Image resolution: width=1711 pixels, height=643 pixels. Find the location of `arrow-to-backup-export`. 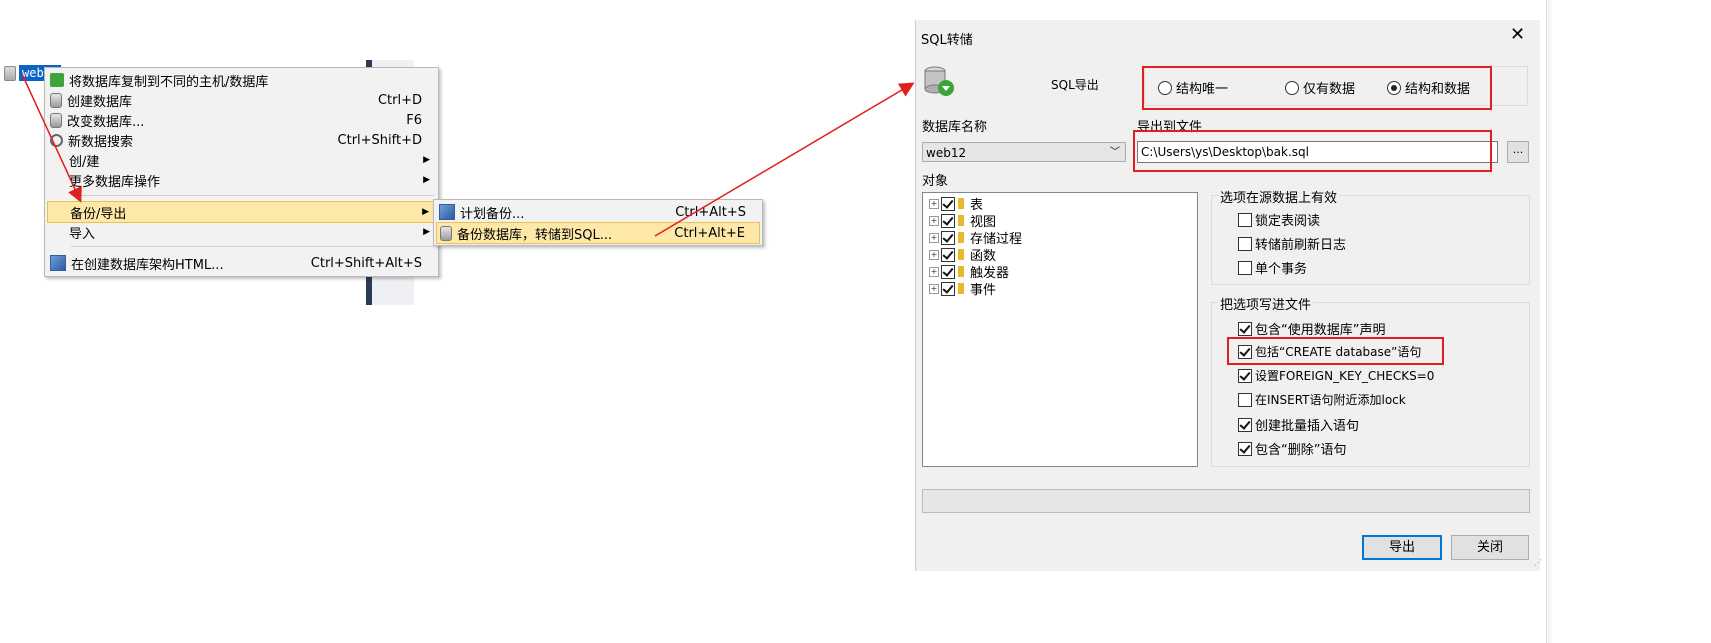

arrow-to-backup-export is located at coordinates (51, 138).